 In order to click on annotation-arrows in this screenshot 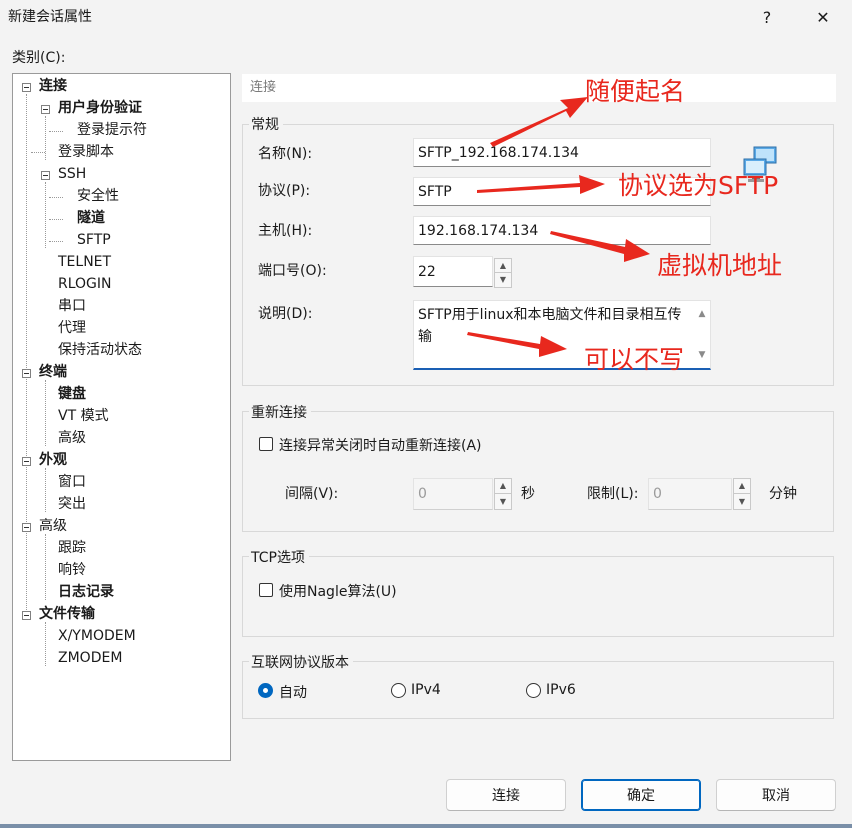, I will do `click(558, 227)`.